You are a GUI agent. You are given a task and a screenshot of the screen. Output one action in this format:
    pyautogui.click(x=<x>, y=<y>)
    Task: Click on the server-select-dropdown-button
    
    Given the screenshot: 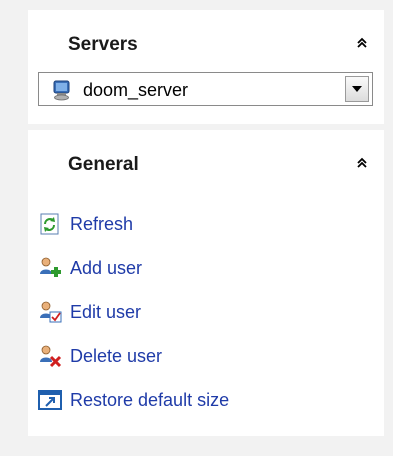 What is the action you would take?
    pyautogui.click(x=357, y=89)
    